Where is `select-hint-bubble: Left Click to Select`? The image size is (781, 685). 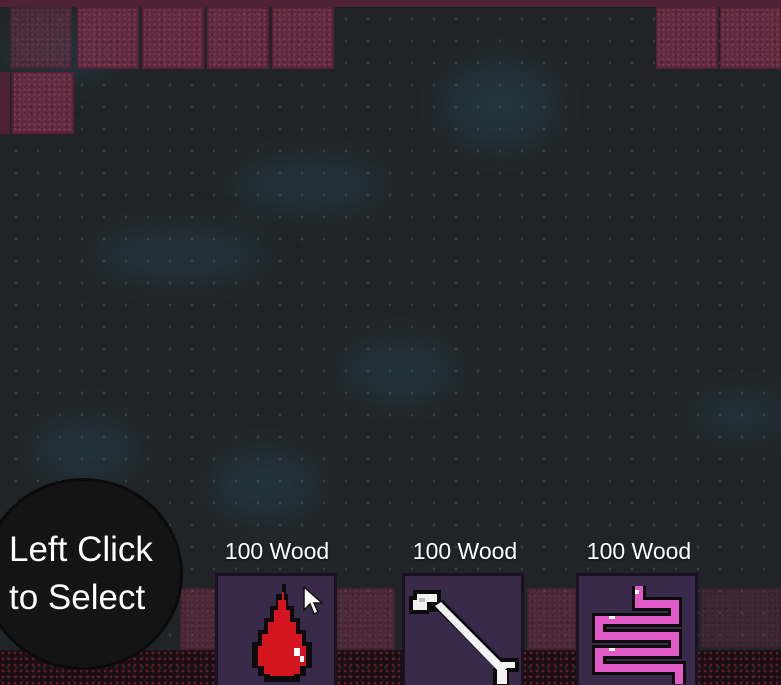
select-hint-bubble: Left Click to Select is located at coordinates (90, 574).